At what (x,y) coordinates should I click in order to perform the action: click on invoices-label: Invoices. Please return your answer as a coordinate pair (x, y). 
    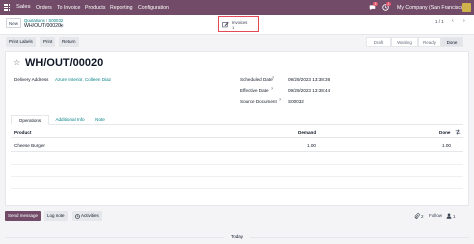
    Looking at the image, I should click on (240, 22).